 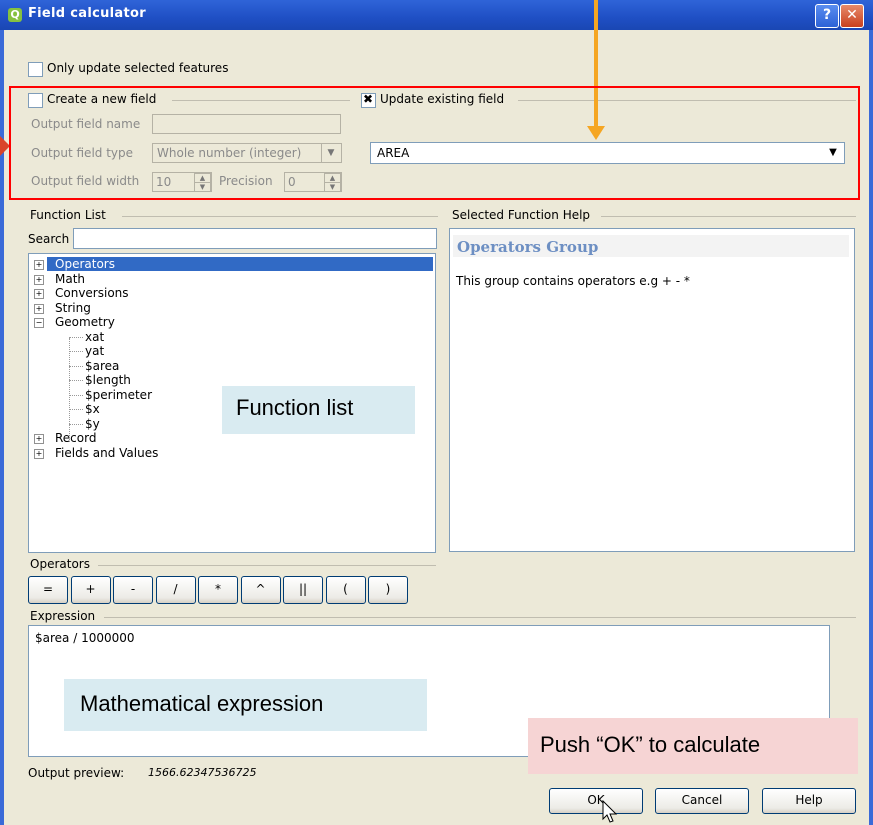 I want to click on window-title: Field calculator, so click(x=87, y=13).